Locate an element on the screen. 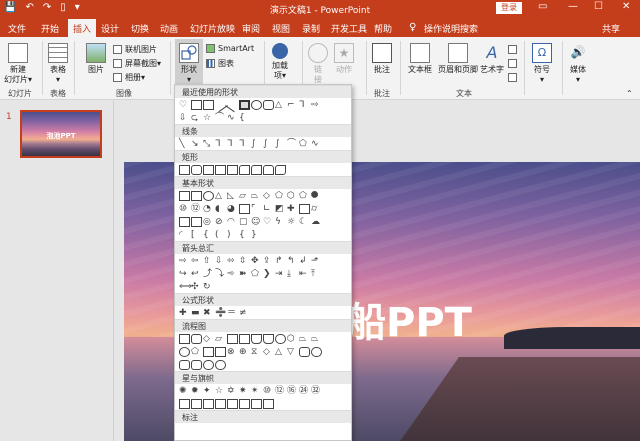  flowchart-direct-access-icon is located at coordinates (208, 364).